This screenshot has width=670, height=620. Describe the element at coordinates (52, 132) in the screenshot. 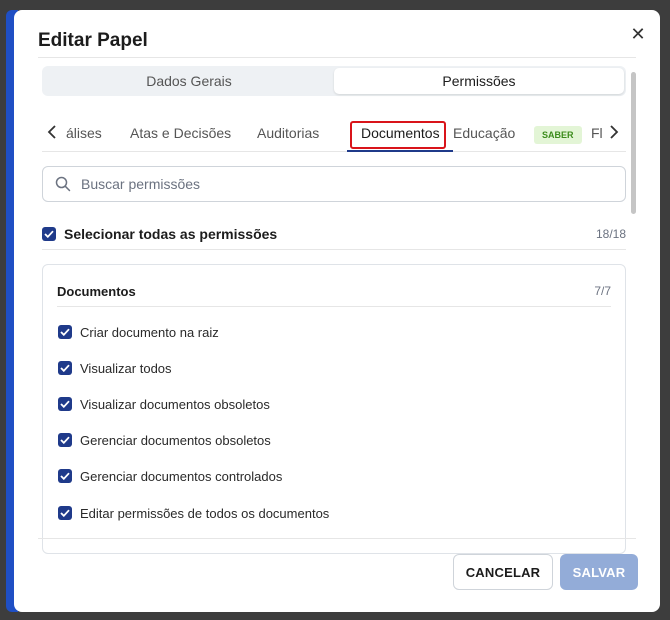

I see `chevron-left-icon` at that location.